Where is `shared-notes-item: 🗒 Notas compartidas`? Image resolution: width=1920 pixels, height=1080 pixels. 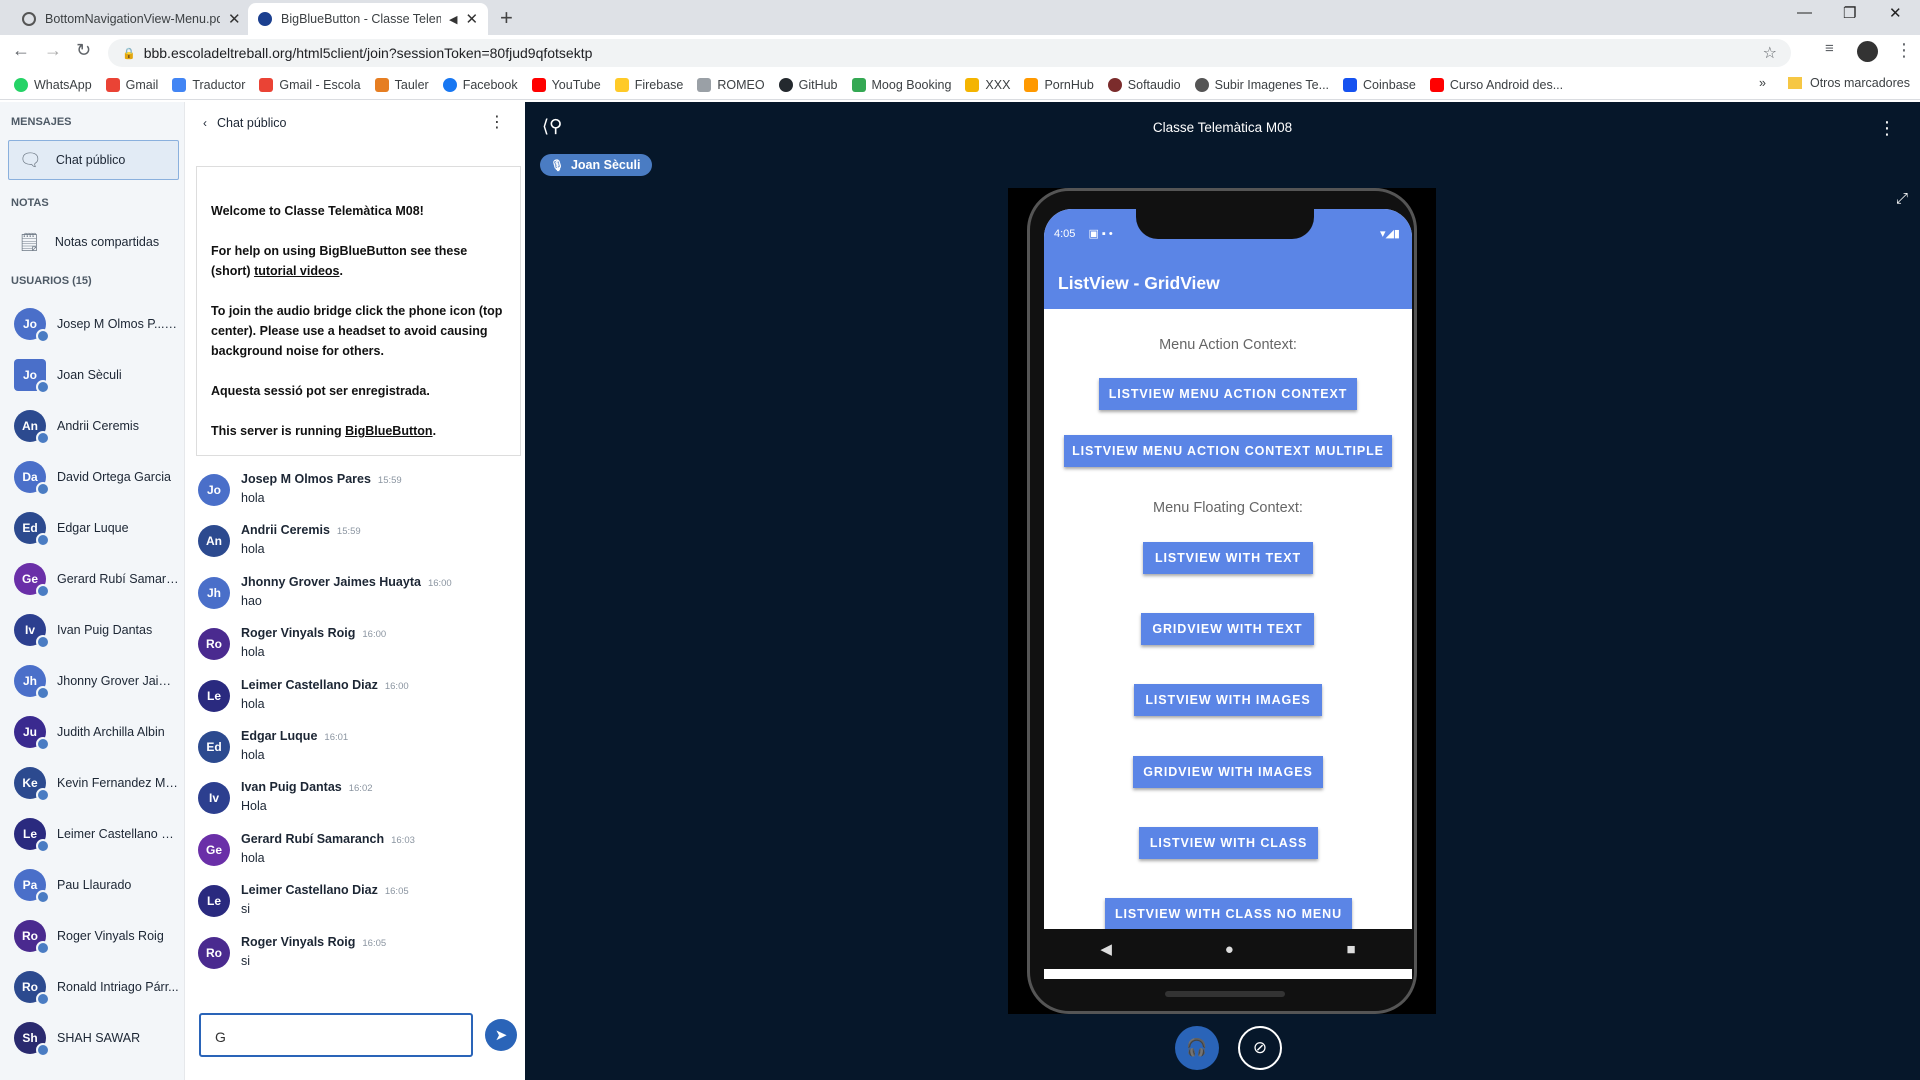
shared-notes-item: 🗒 Notas compartidas is located at coordinates (83, 242).